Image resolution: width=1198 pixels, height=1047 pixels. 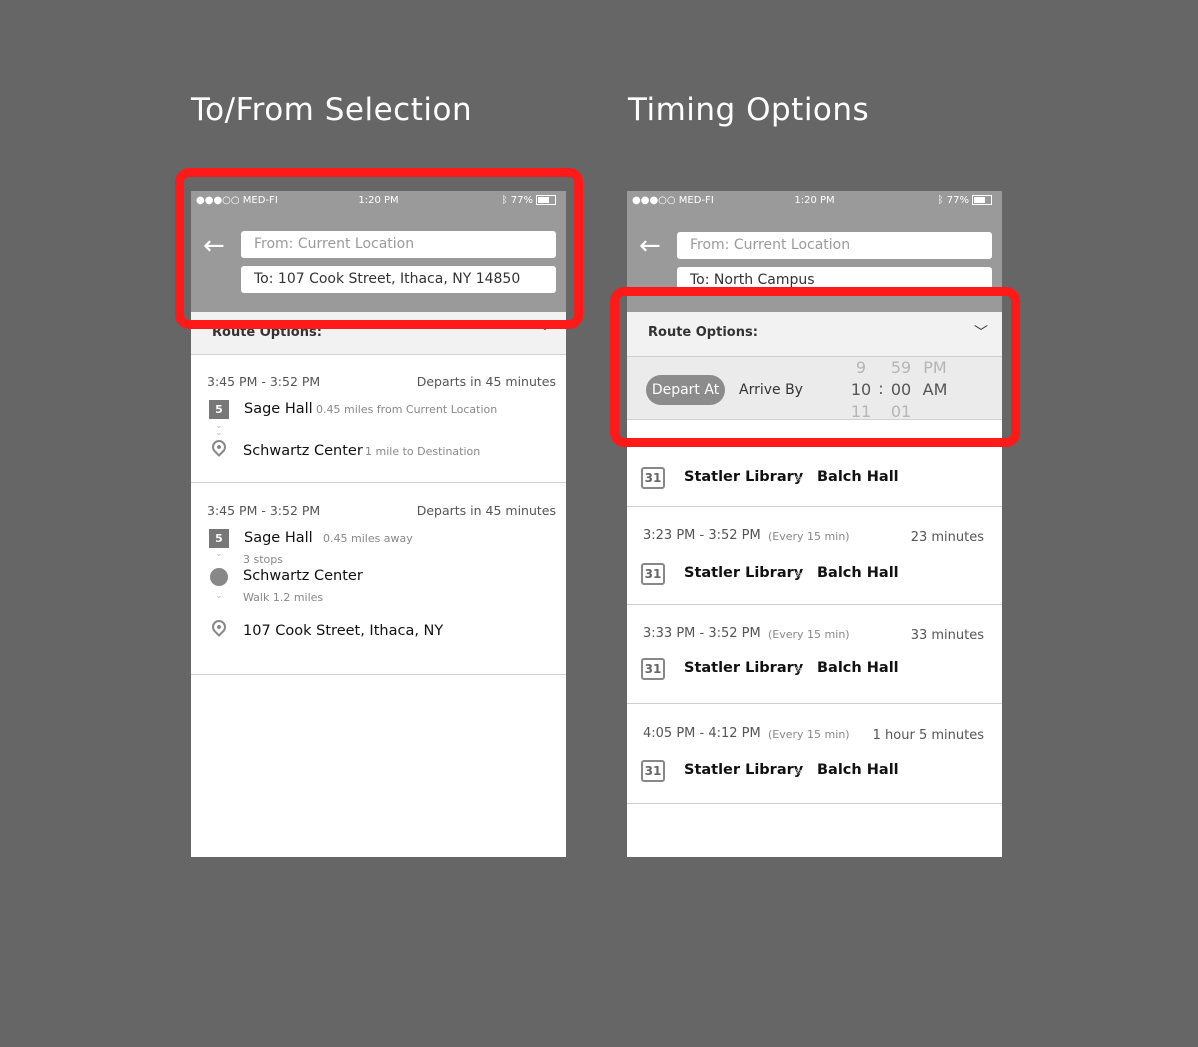 What do you see at coordinates (749, 110) in the screenshot?
I see `right-heading: Timing Options` at bounding box center [749, 110].